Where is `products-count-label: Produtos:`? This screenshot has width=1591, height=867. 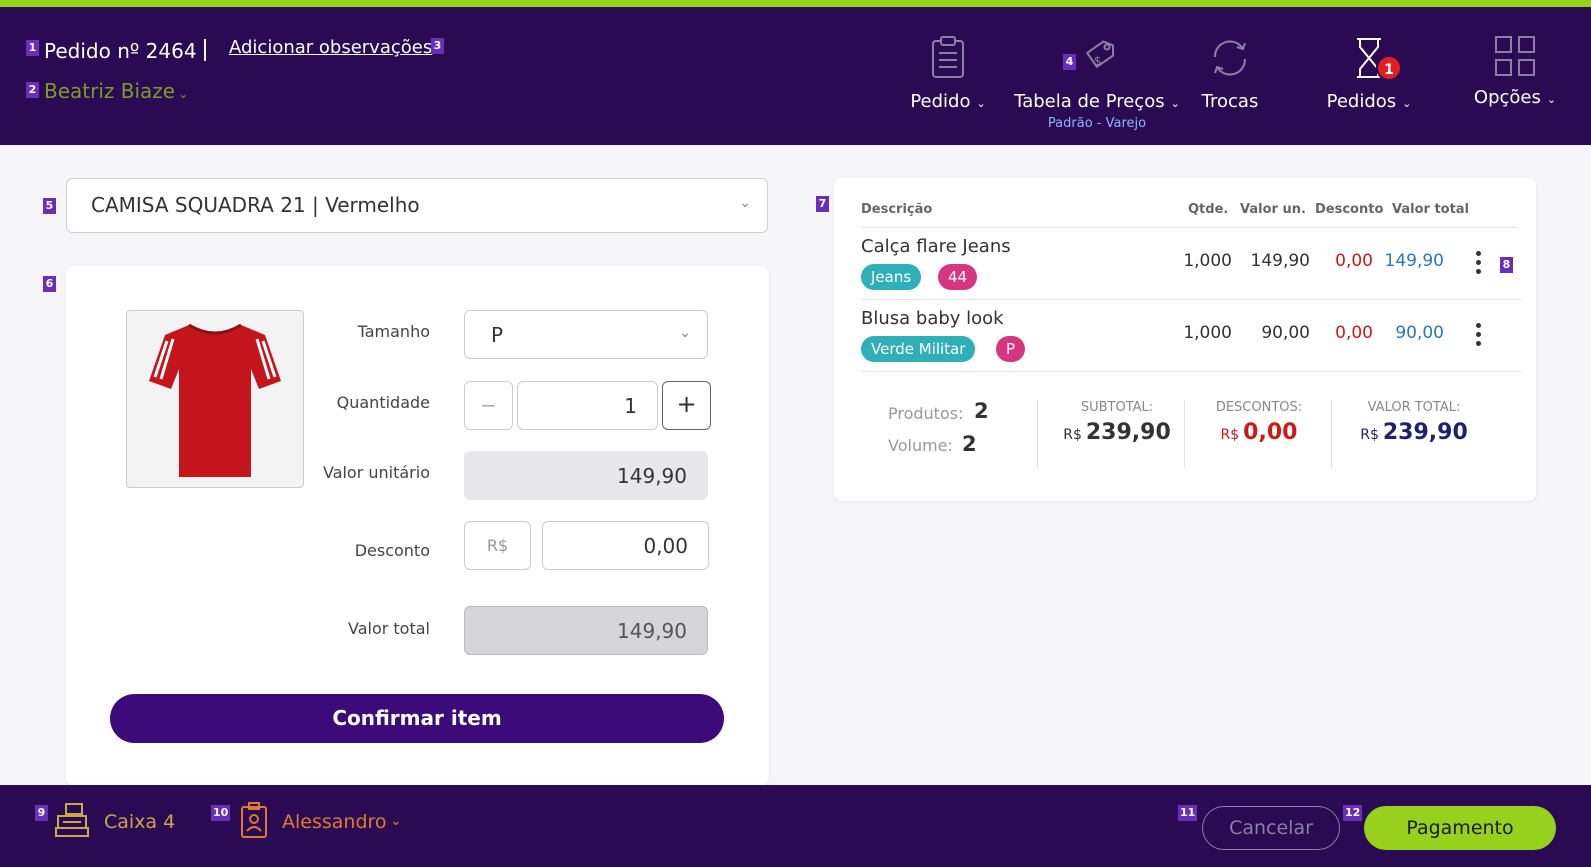
products-count-label: Produtos: is located at coordinates (926, 413).